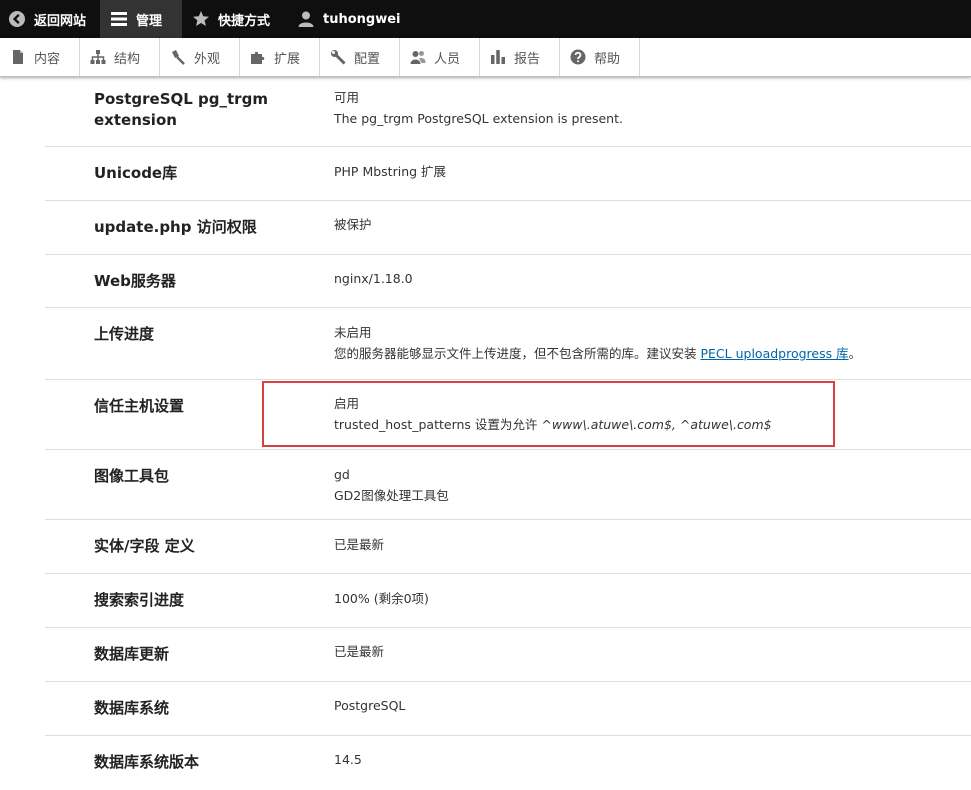 The height and width of the screenshot is (790, 971). Describe the element at coordinates (548, 414) in the screenshot. I see `highlight-annotation-box` at that location.